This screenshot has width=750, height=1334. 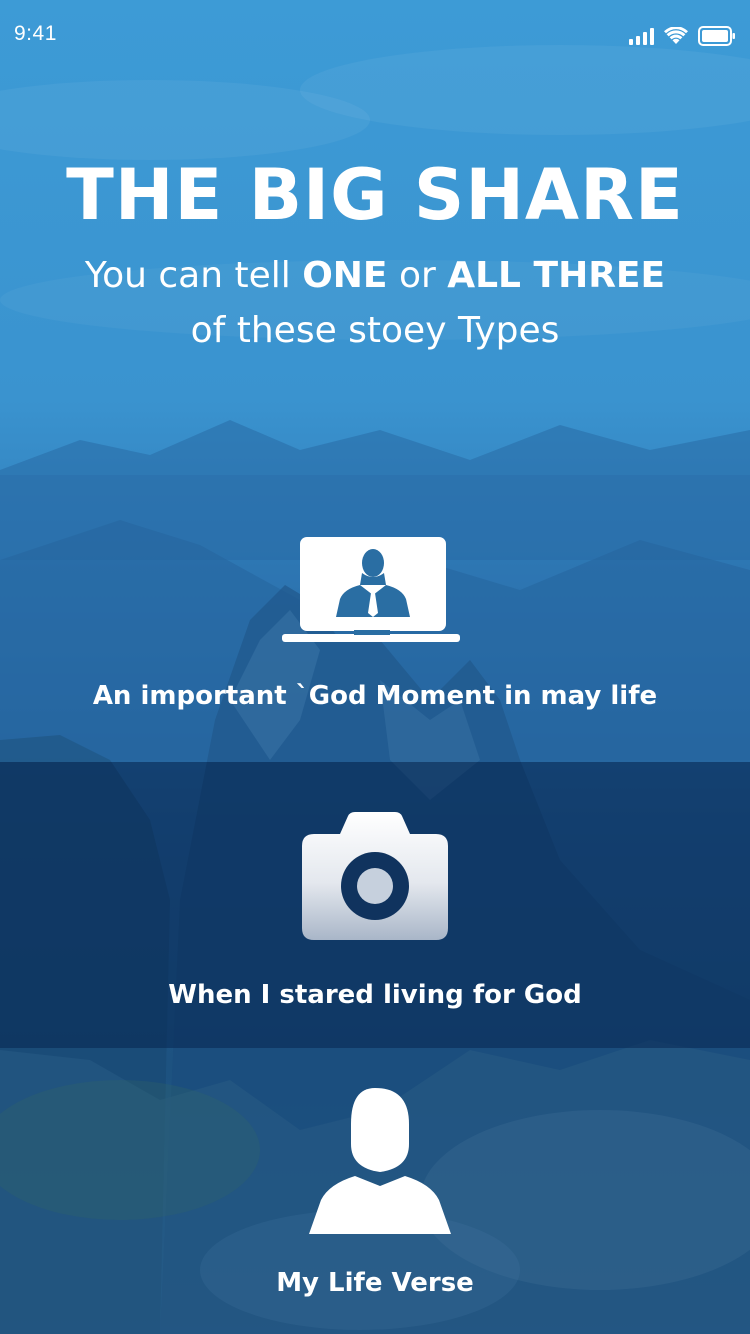 I want to click on subtitle-emphasis-all-three: ALL THREE, so click(x=556, y=275).